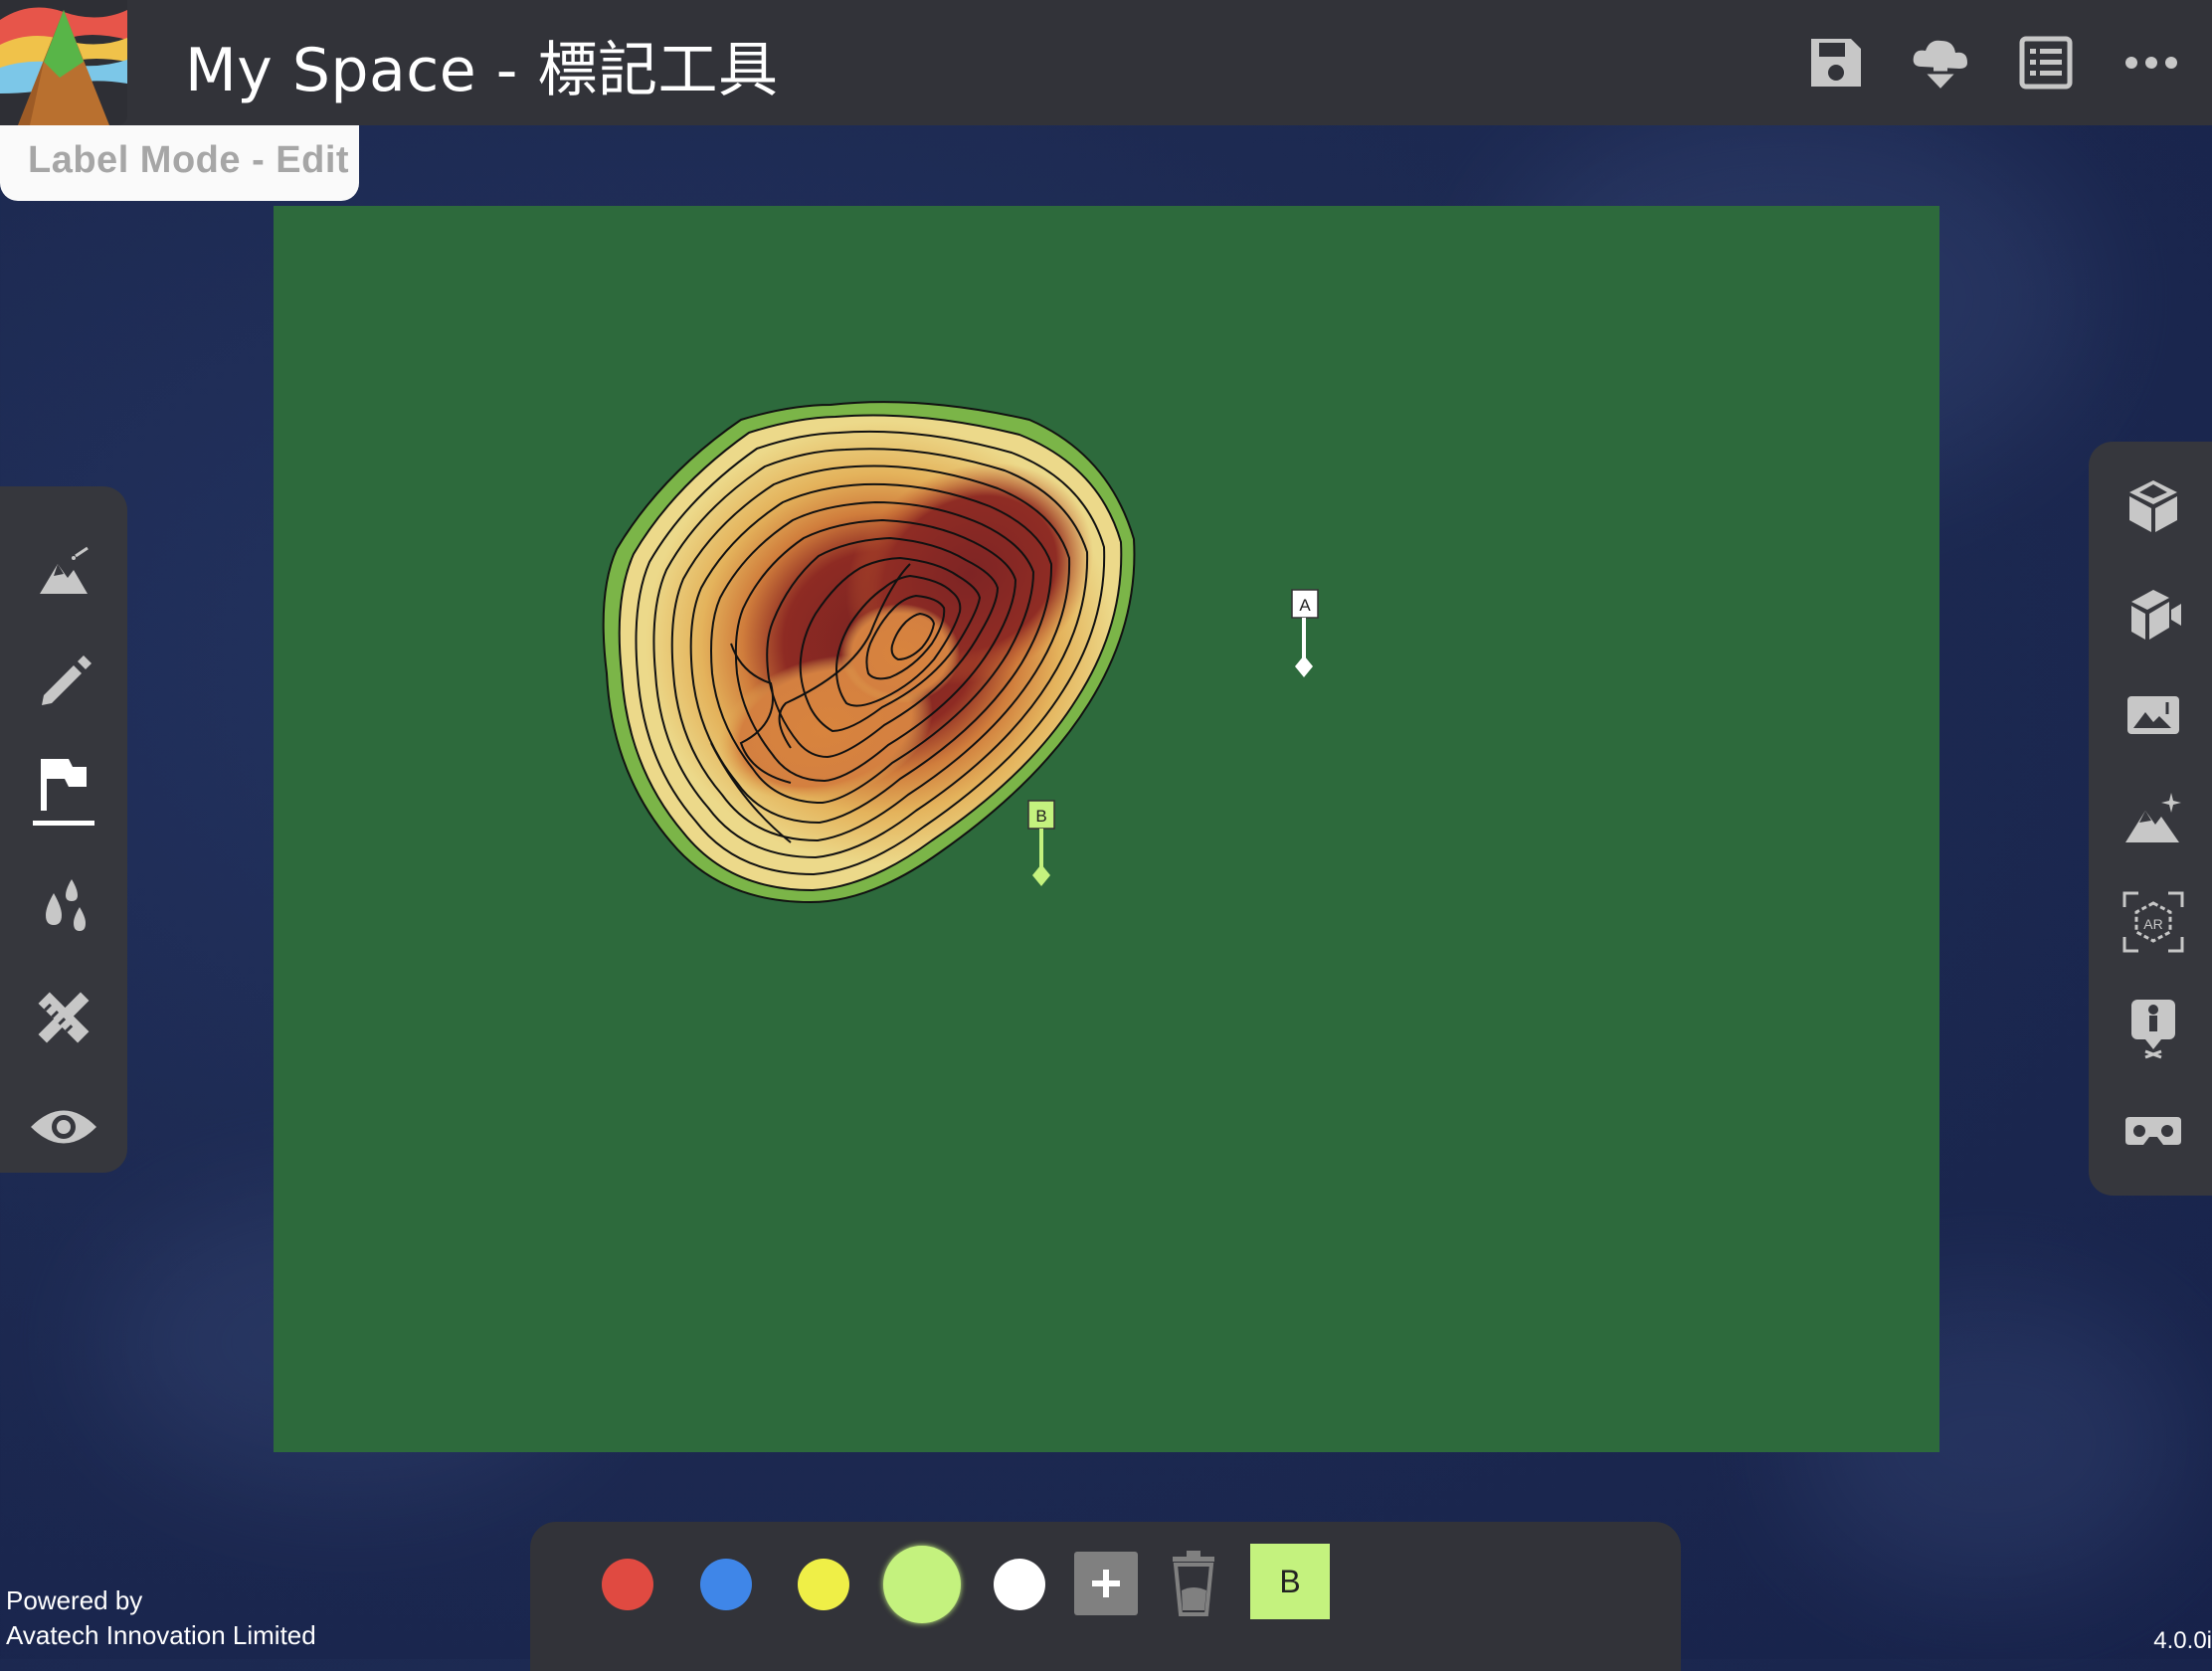 The image size is (2212, 1671). I want to click on mode-label: Label Mode - Edit, so click(189, 160).